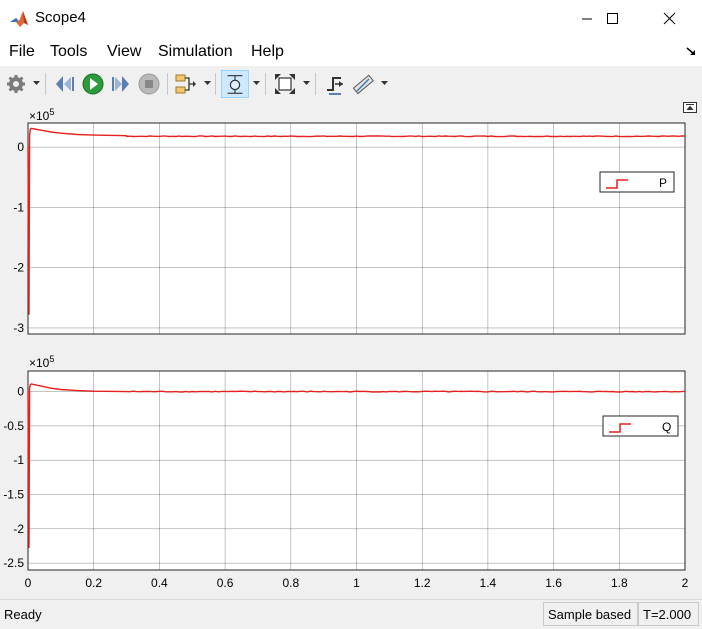  What do you see at coordinates (121, 84) in the screenshot?
I see `step-forward-icon` at bounding box center [121, 84].